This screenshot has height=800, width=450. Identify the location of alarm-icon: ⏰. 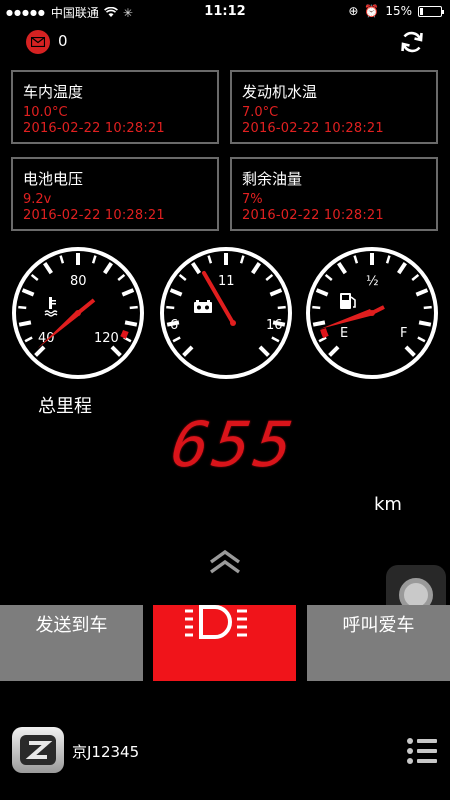
(372, 11).